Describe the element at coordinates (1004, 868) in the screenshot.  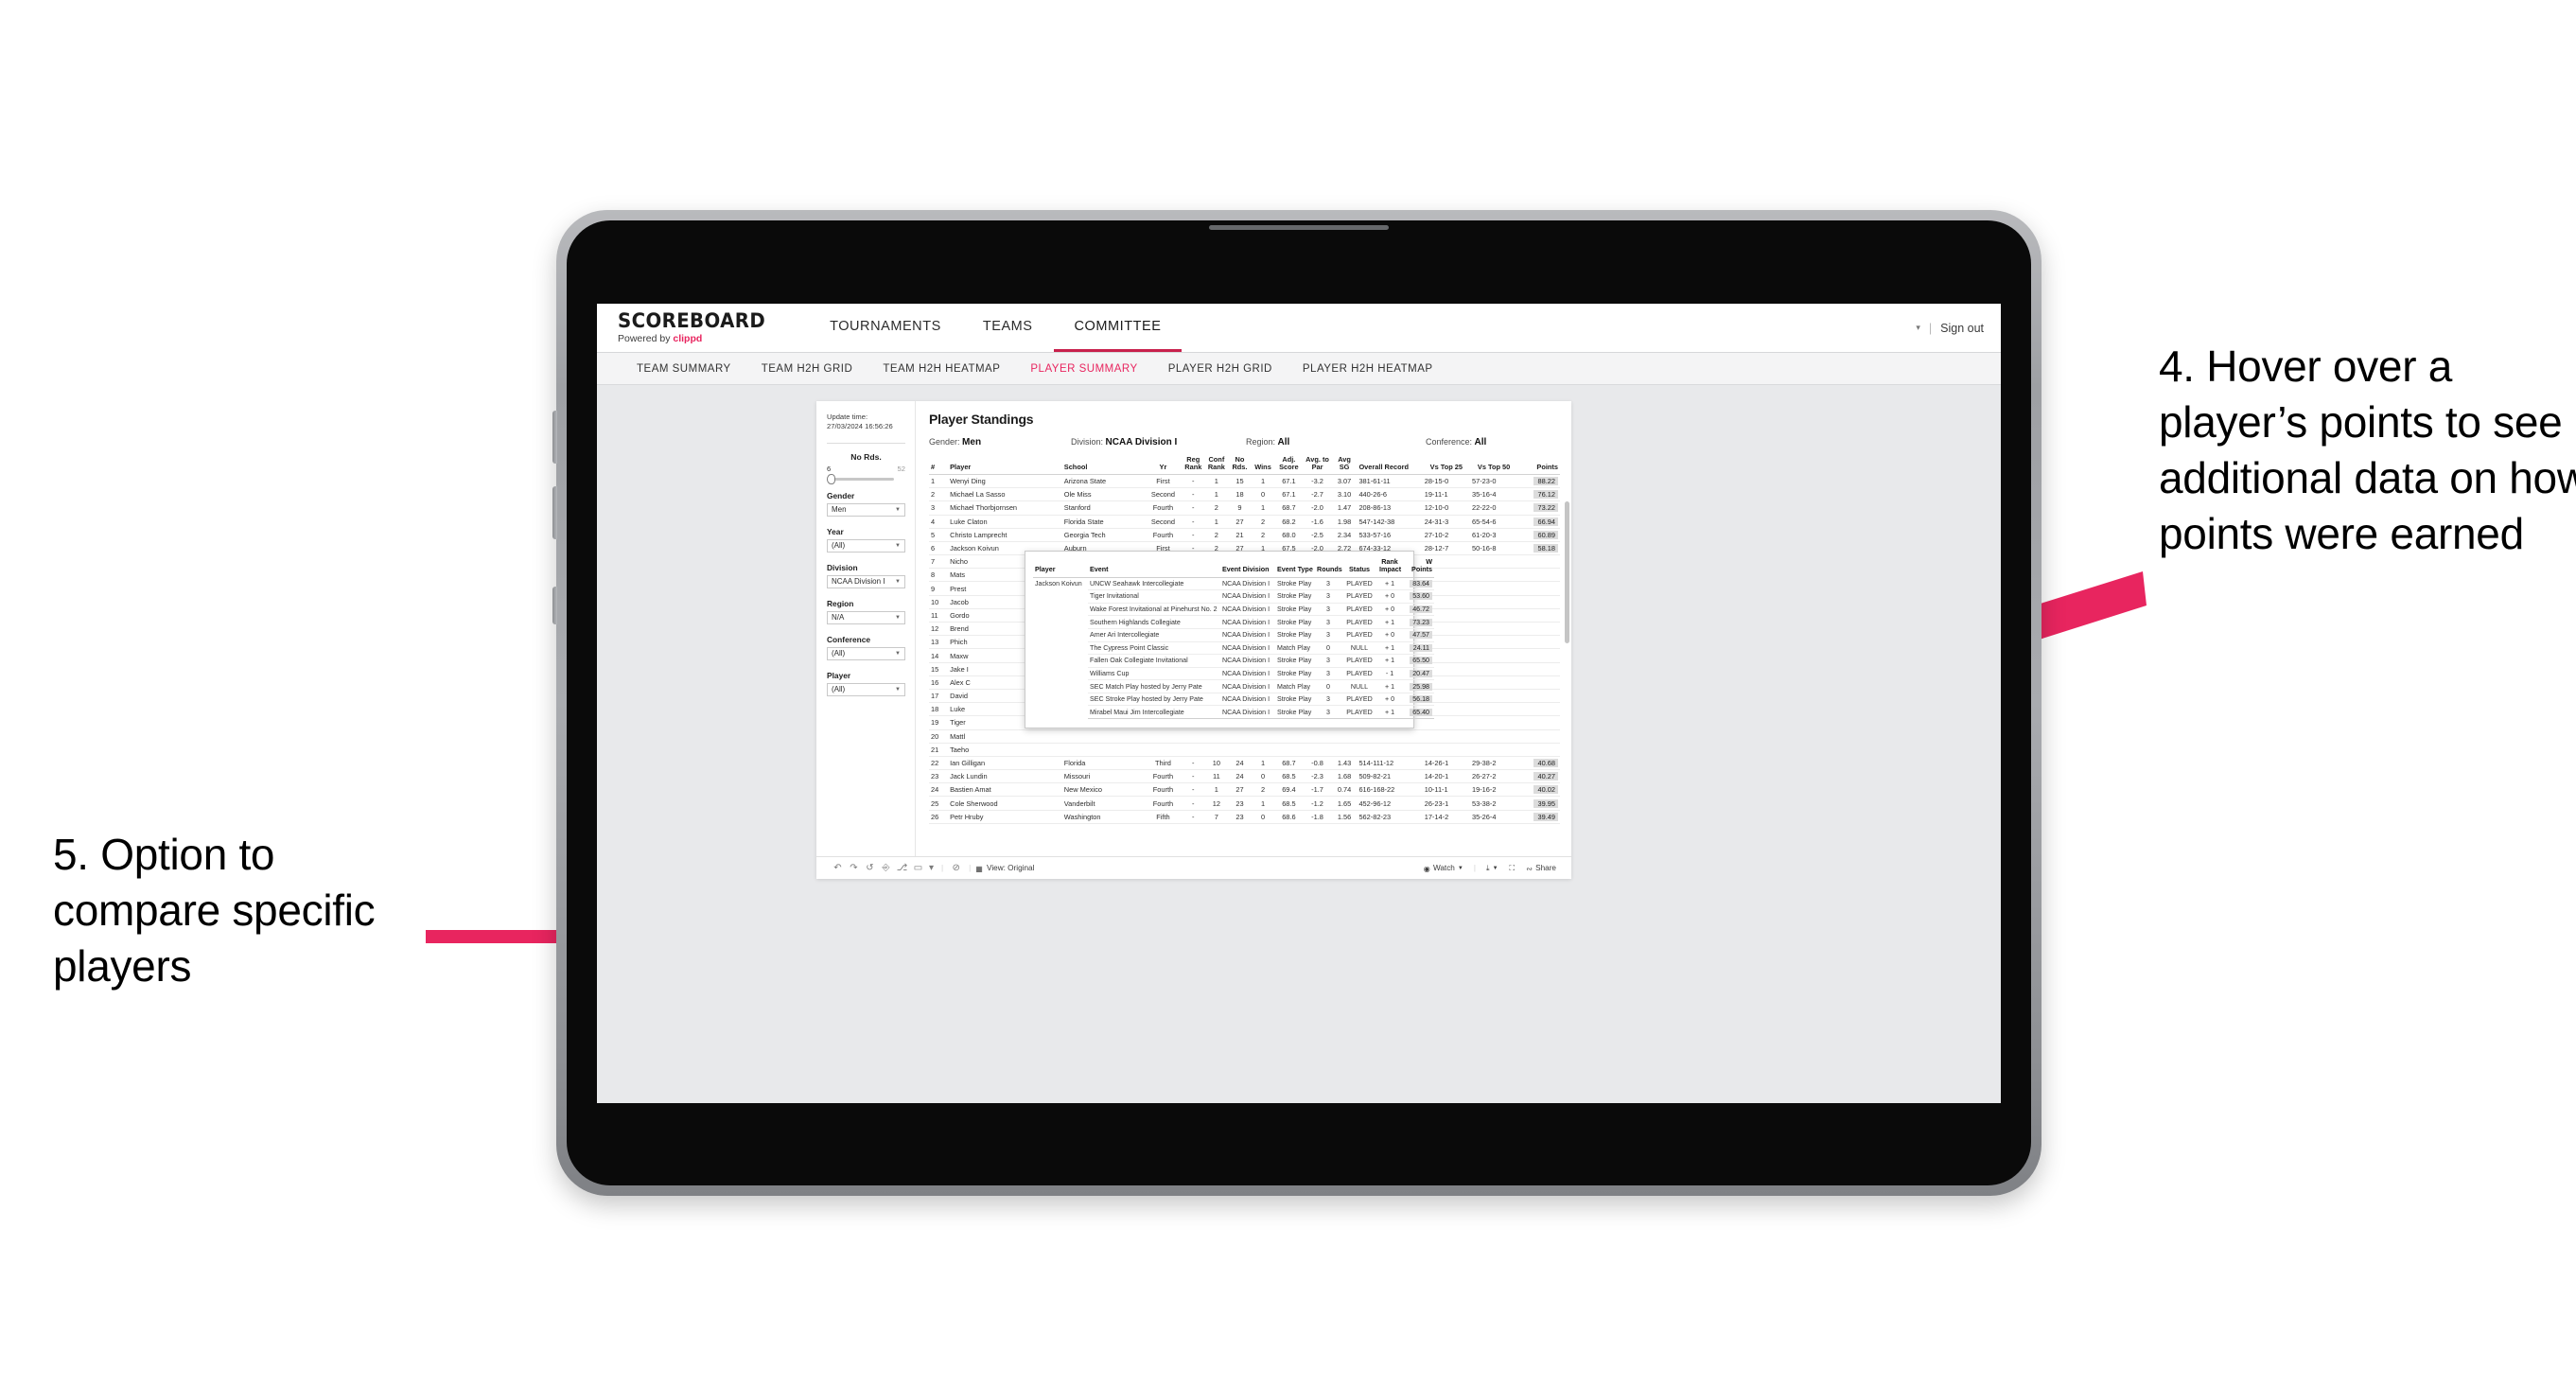
I see `view-original-button: ▦ View: Original` at that location.